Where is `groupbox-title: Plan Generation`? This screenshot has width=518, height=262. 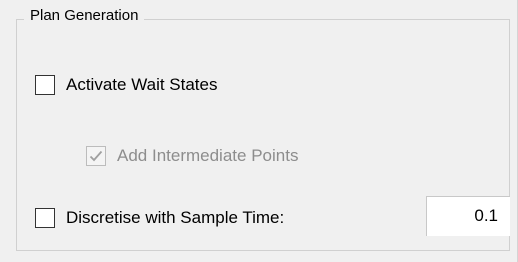
groupbox-title: Plan Generation is located at coordinates (84, 16).